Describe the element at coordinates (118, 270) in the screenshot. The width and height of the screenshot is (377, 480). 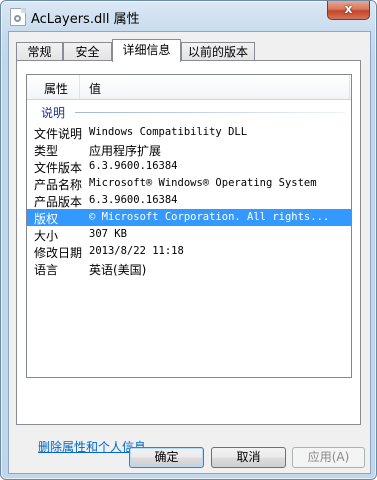
I see `row-value: 英语(美国)` at that location.